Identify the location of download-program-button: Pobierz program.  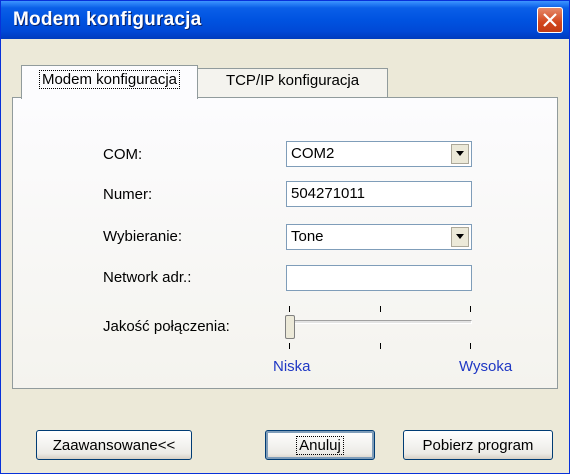
(478, 445).